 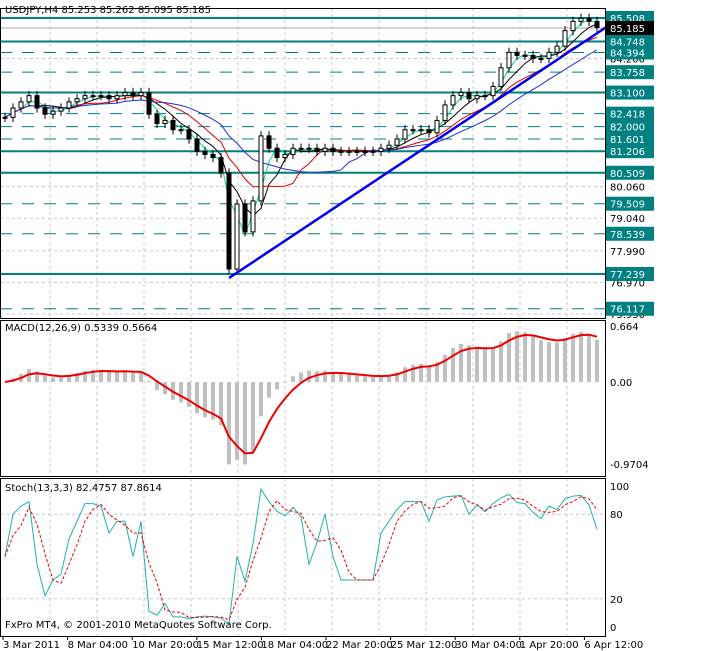 I want to click on level-label: 79.509, so click(x=627, y=205).